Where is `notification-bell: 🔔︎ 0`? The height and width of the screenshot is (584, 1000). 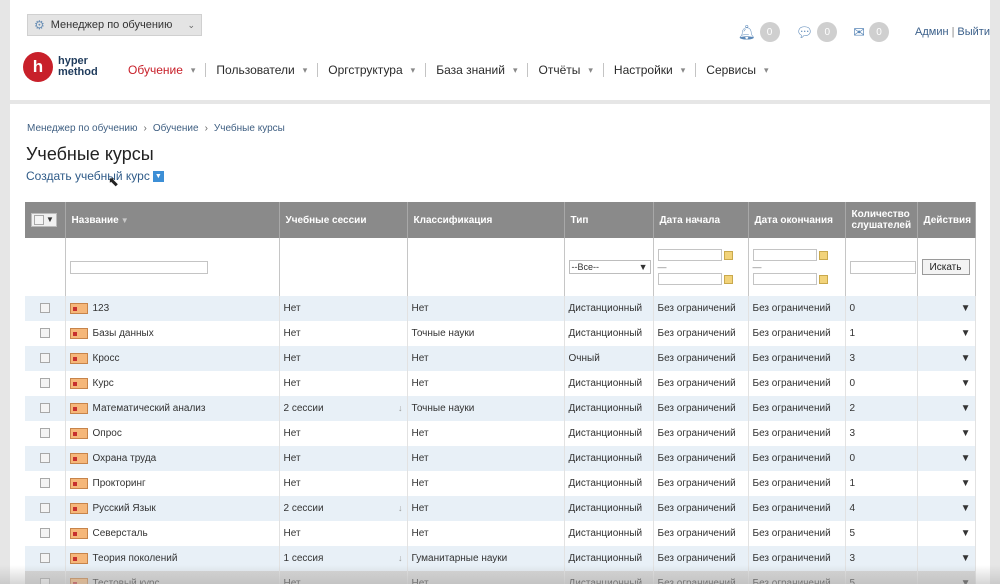
notification-bell: 🔔︎ 0 is located at coordinates (759, 32).